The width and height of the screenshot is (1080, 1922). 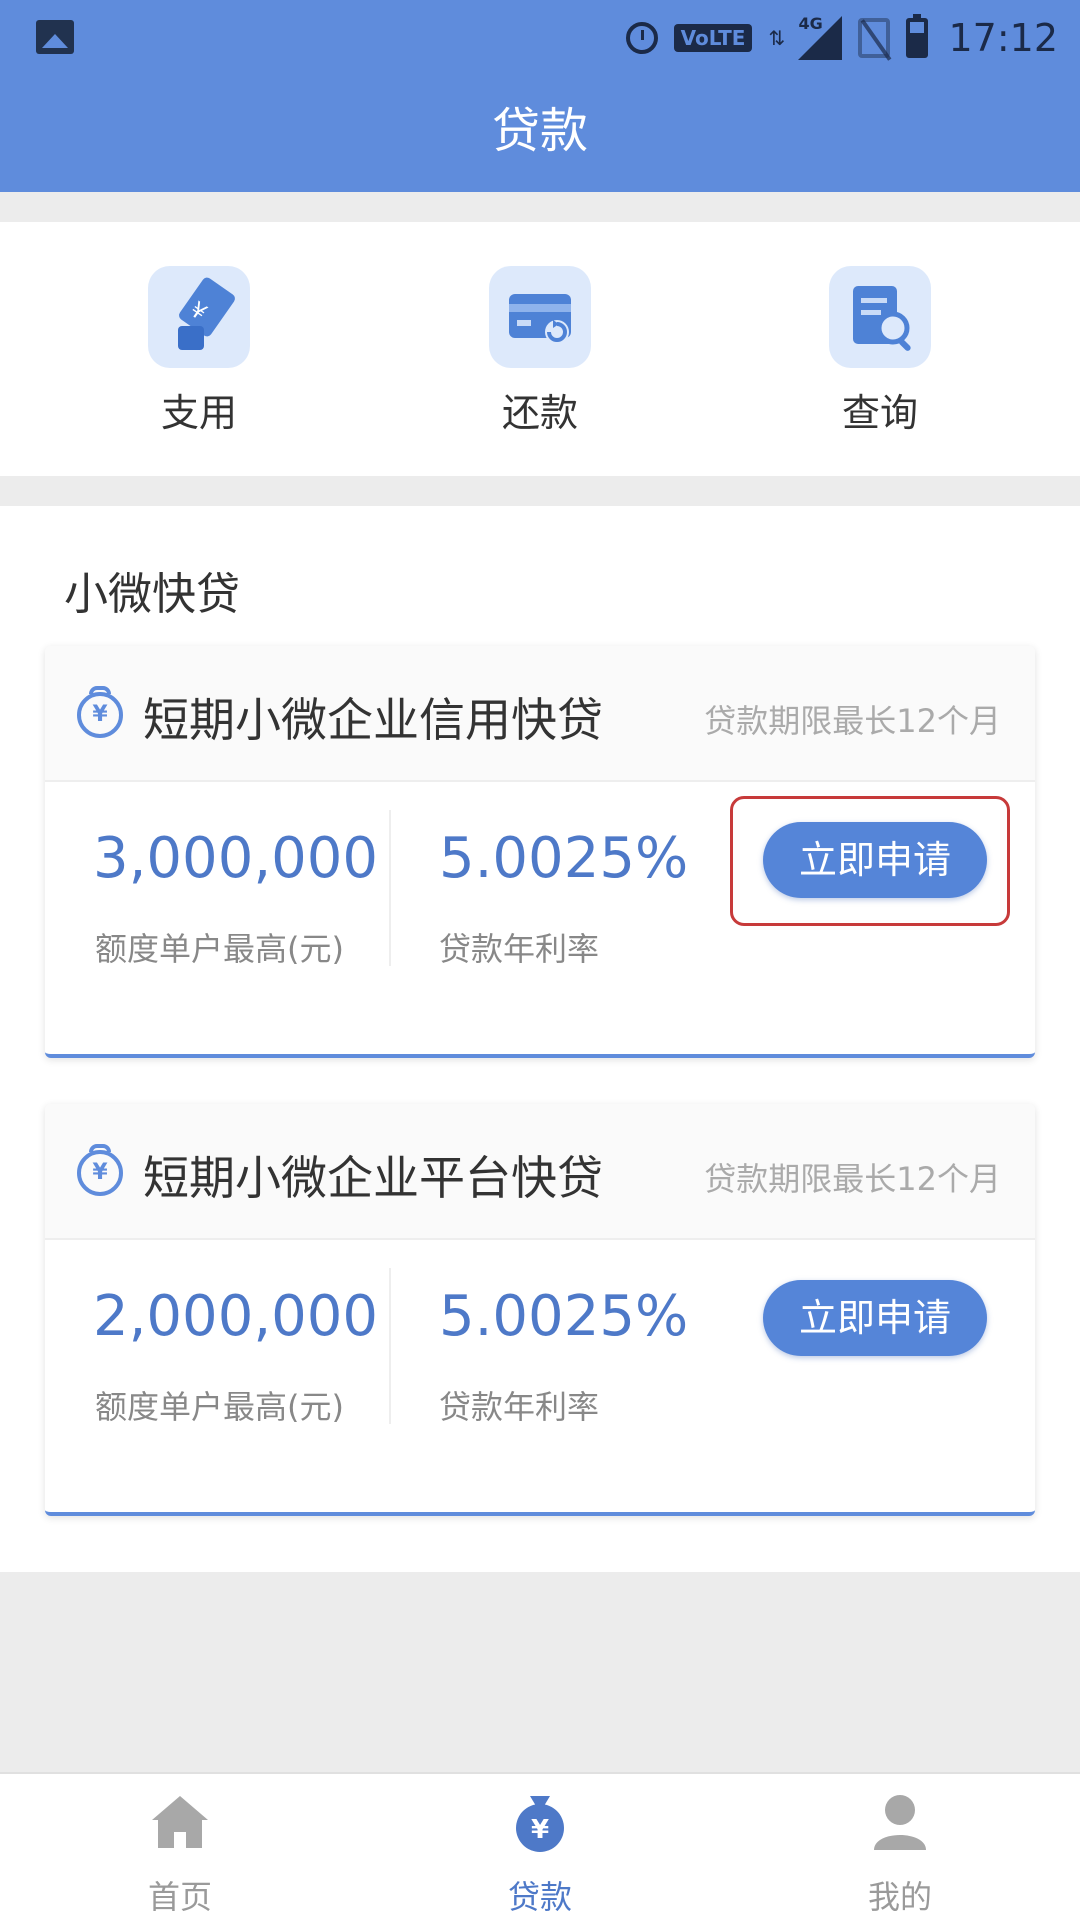 I want to click on status-bar: VoLTE ⇅ 4G 17:12, so click(x=540, y=38).